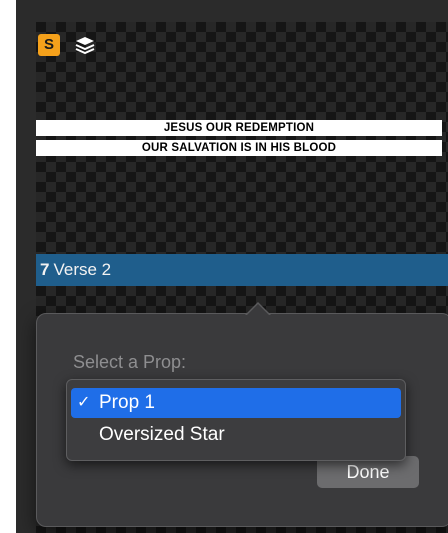 Image resolution: width=448 pixels, height=533 pixels. What do you see at coordinates (236, 403) in the screenshot?
I see `menu-item-prop-1: ✓ Prop 1` at bounding box center [236, 403].